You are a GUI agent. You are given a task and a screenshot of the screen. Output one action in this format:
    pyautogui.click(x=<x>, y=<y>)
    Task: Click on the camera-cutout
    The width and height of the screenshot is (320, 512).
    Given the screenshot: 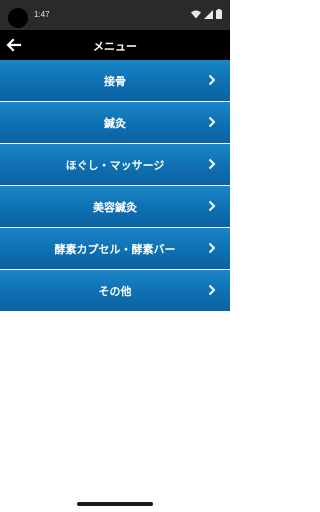 What is the action you would take?
    pyautogui.click(x=18, y=18)
    